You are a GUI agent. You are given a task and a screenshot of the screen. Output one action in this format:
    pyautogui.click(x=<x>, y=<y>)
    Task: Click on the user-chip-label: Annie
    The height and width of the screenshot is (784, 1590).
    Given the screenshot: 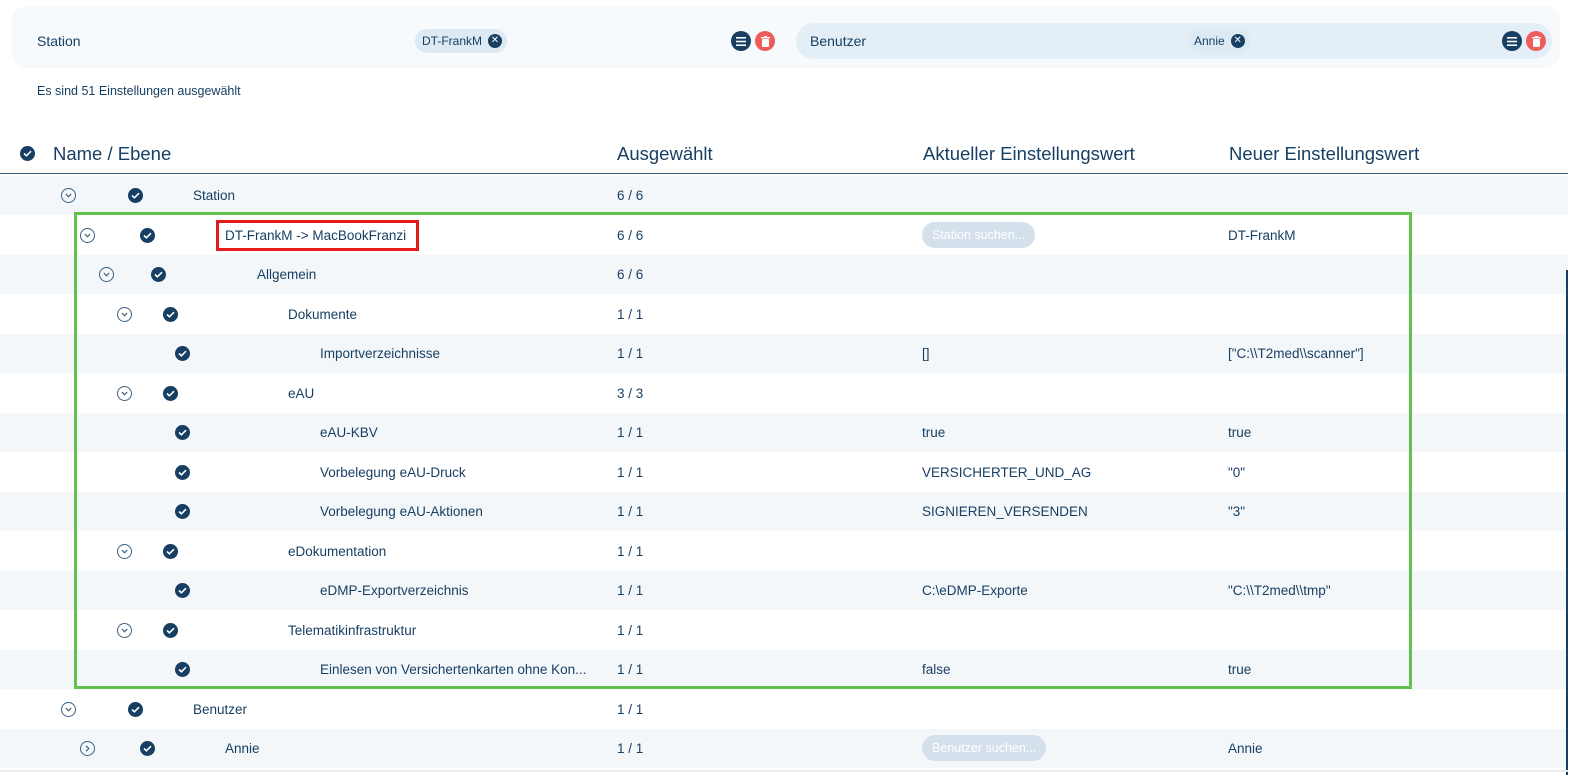 What is the action you would take?
    pyautogui.click(x=1209, y=41)
    